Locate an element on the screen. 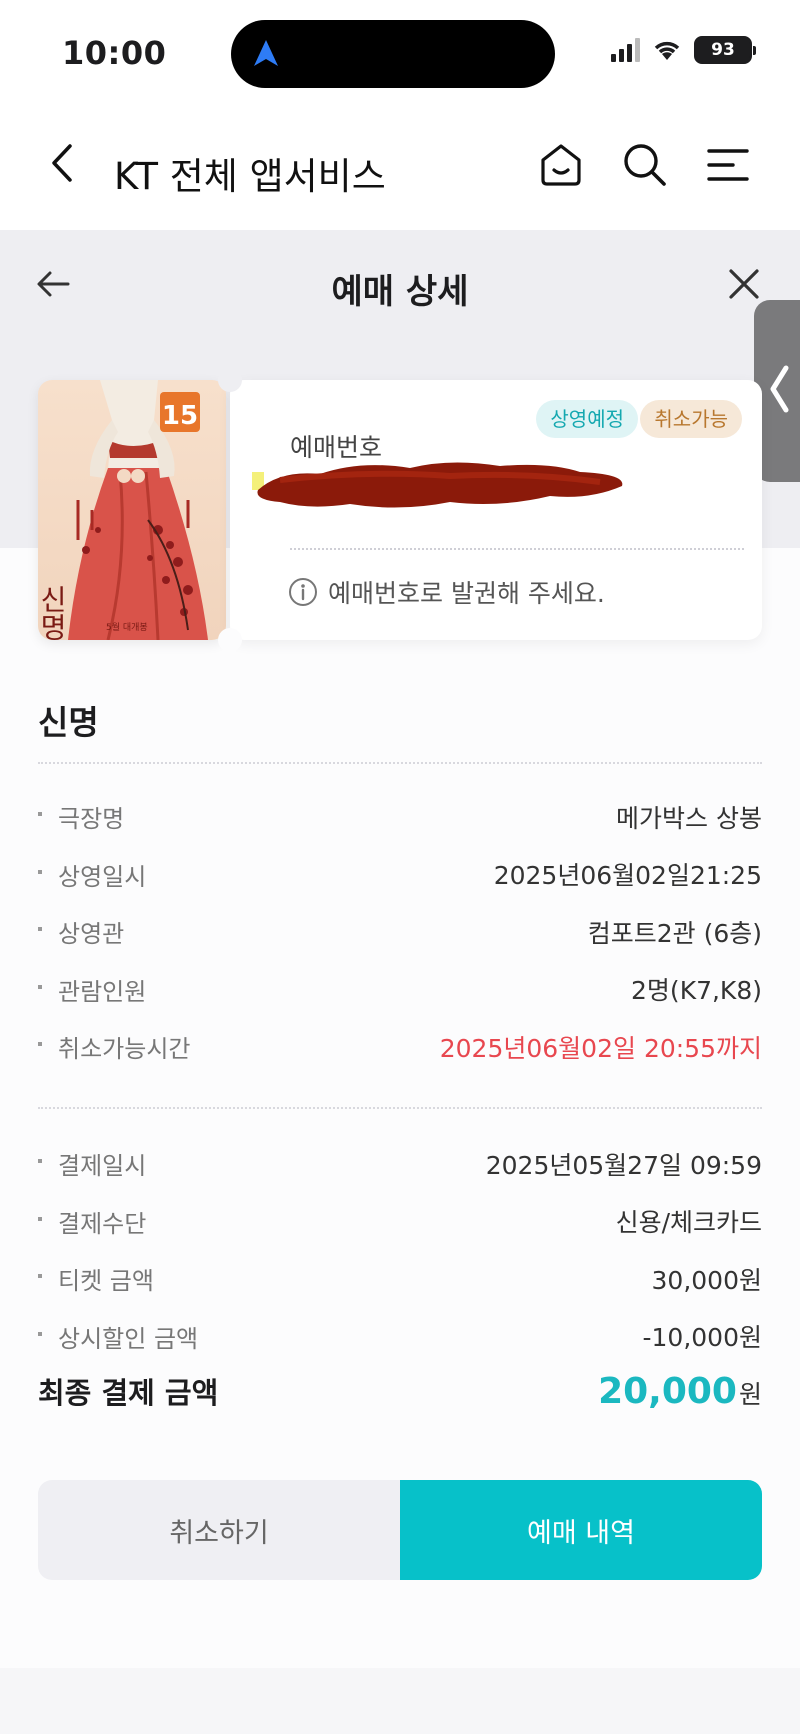 The width and height of the screenshot is (800, 1734). dynamic-island is located at coordinates (393, 54).